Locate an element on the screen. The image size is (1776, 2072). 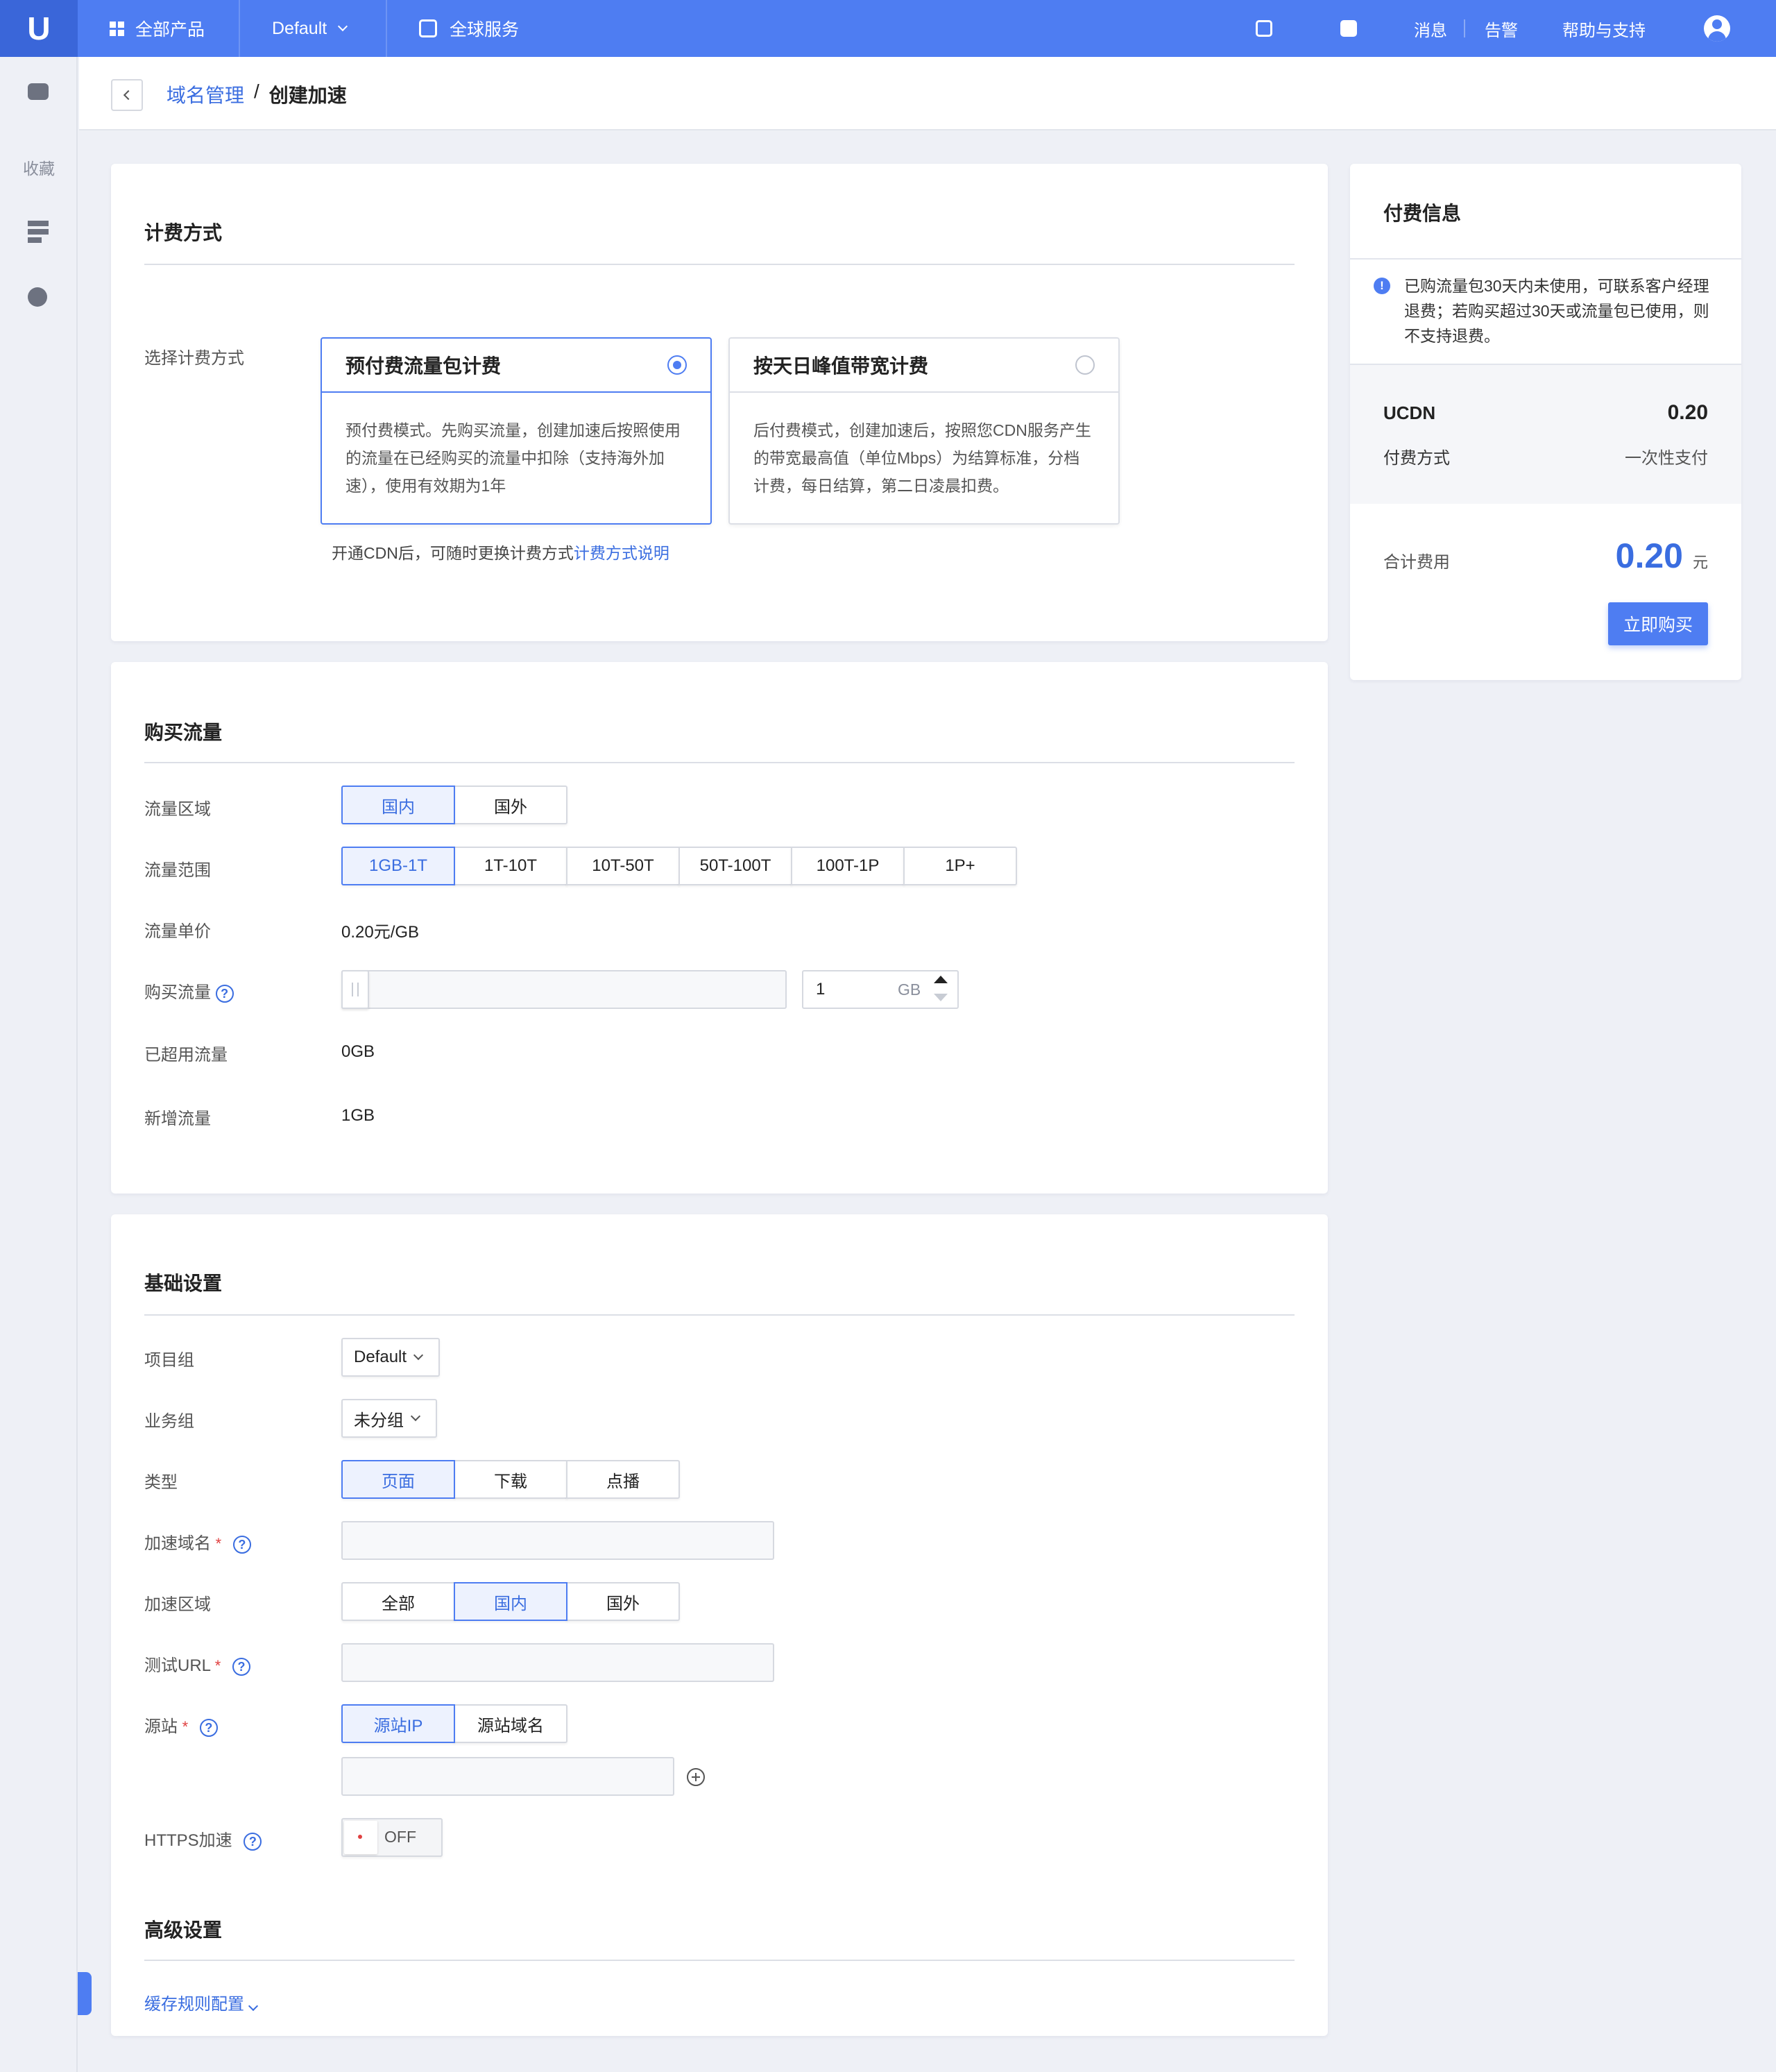
caret-down-icon is located at coordinates (941, 997).